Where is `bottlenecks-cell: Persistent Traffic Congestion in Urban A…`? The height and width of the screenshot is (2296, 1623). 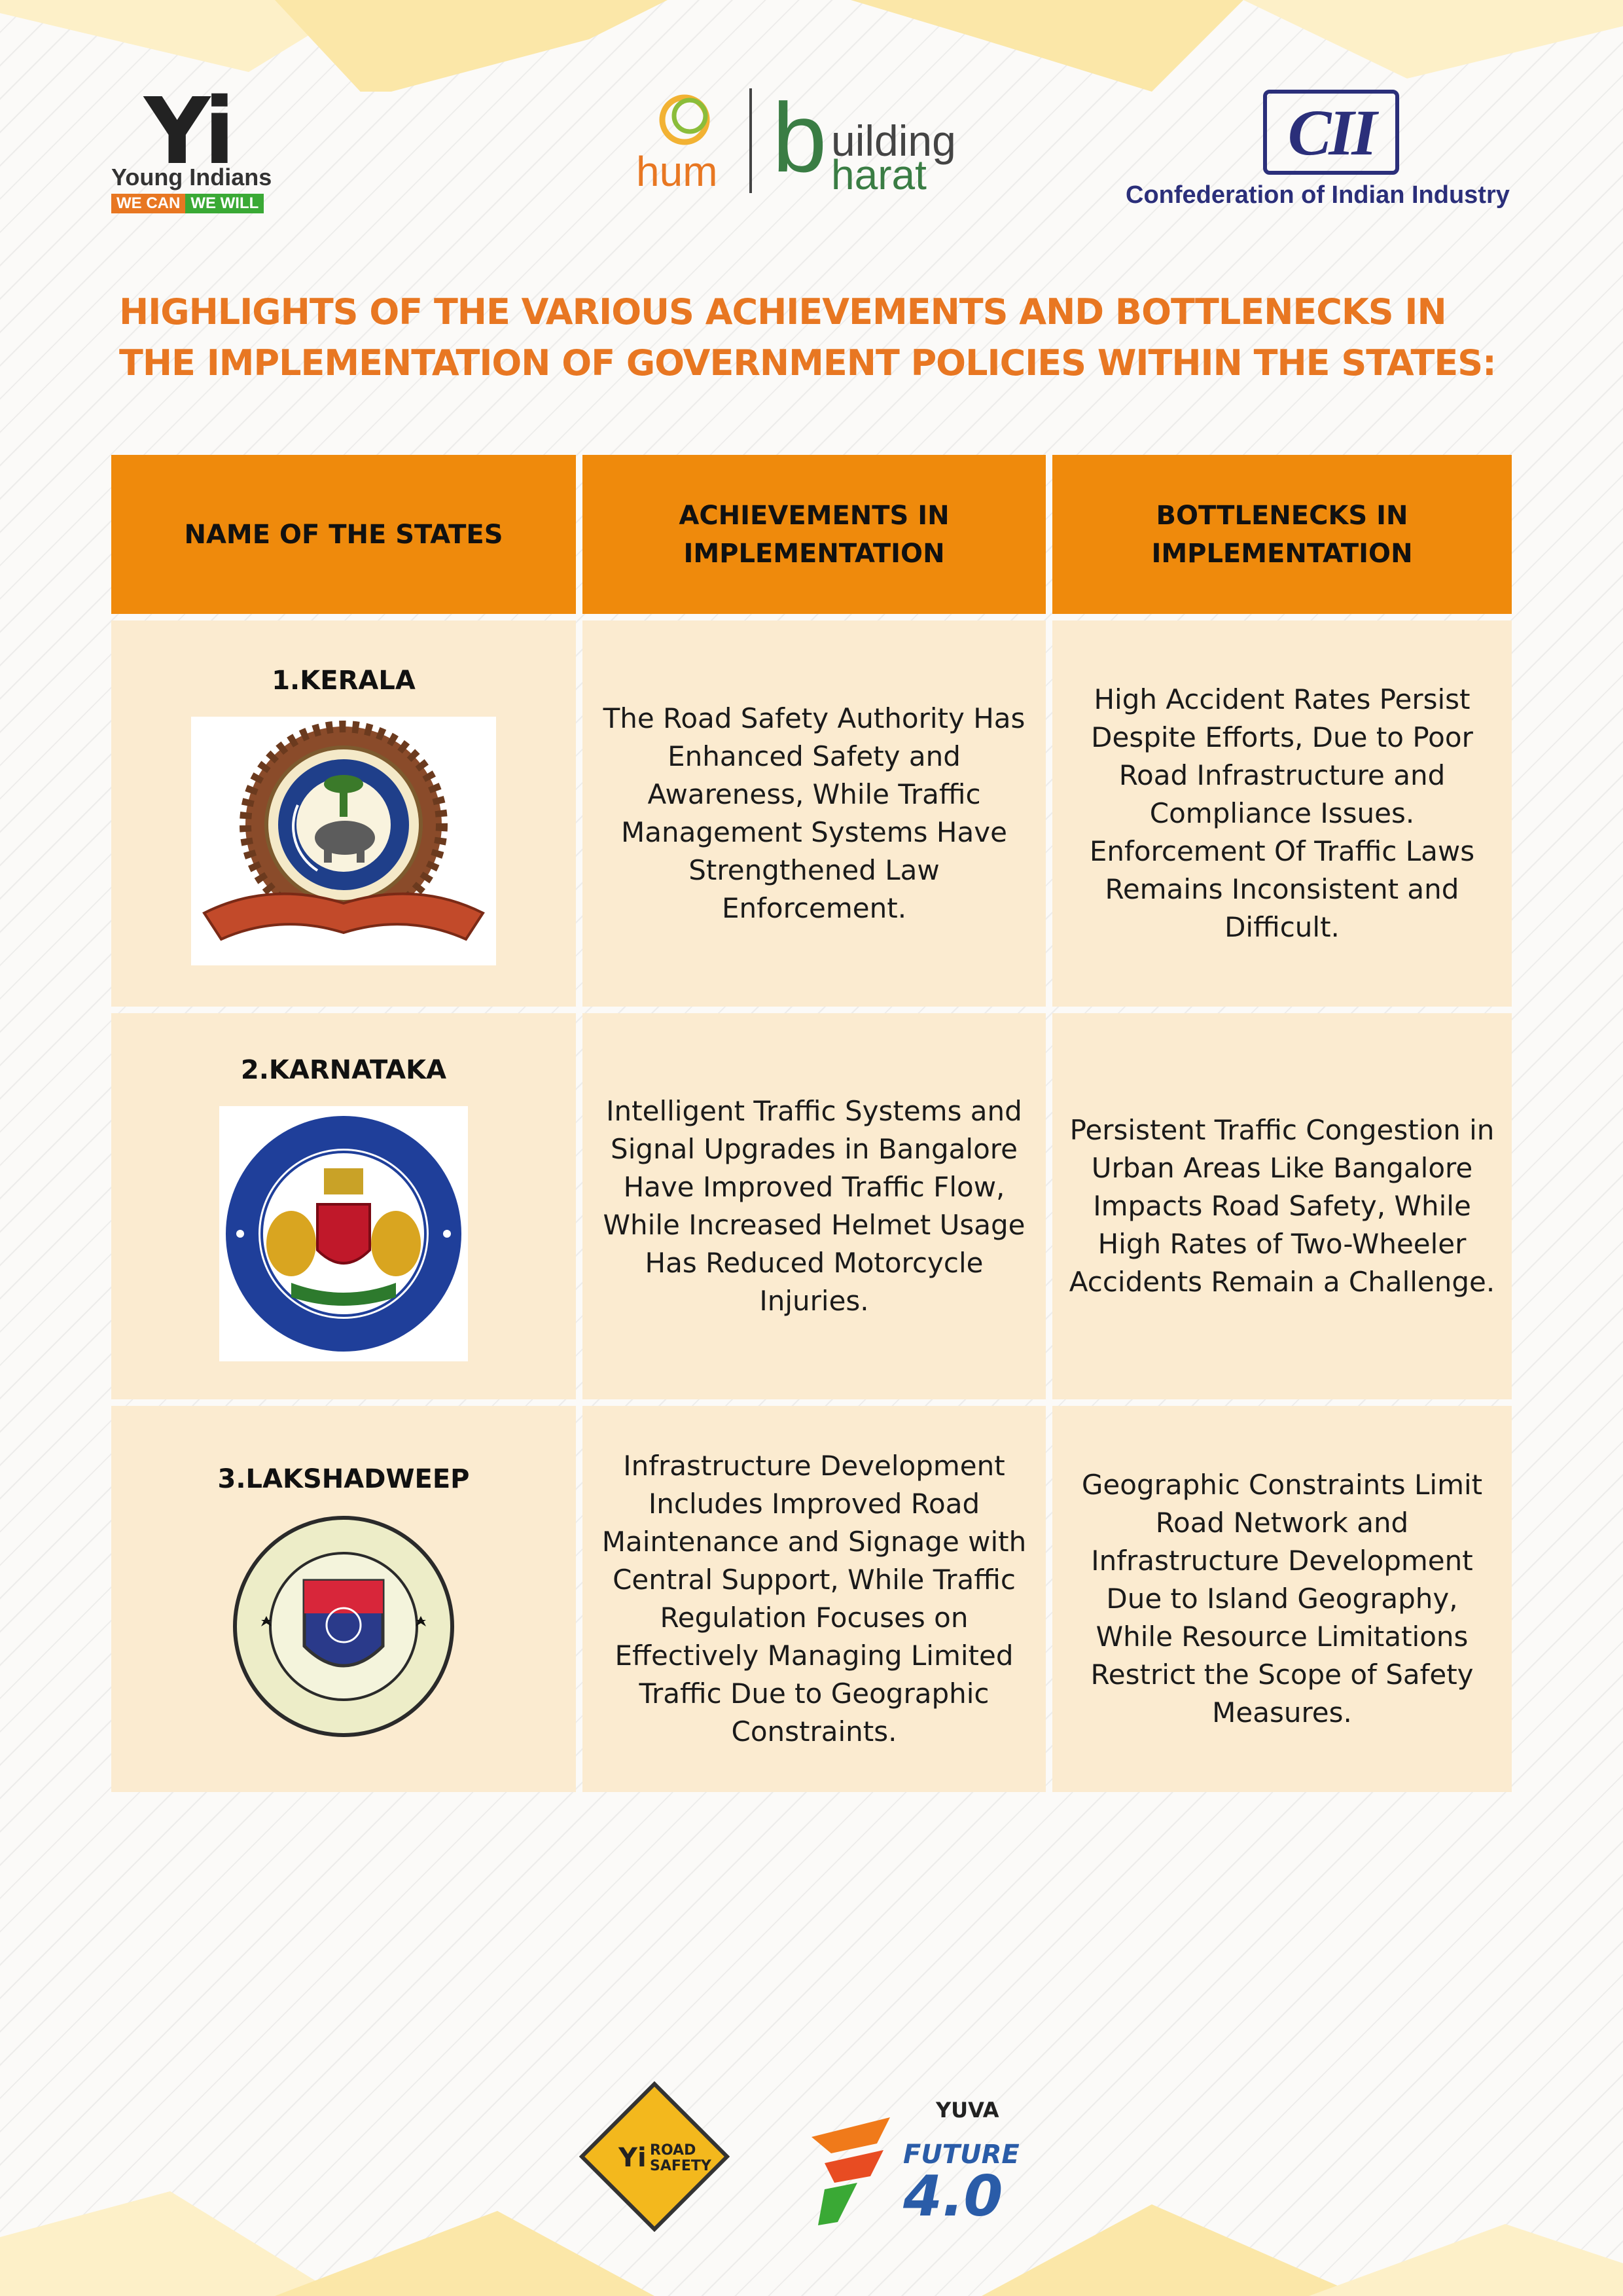 bottlenecks-cell: Persistent Traffic Congestion in Urban A… is located at coordinates (1282, 1206).